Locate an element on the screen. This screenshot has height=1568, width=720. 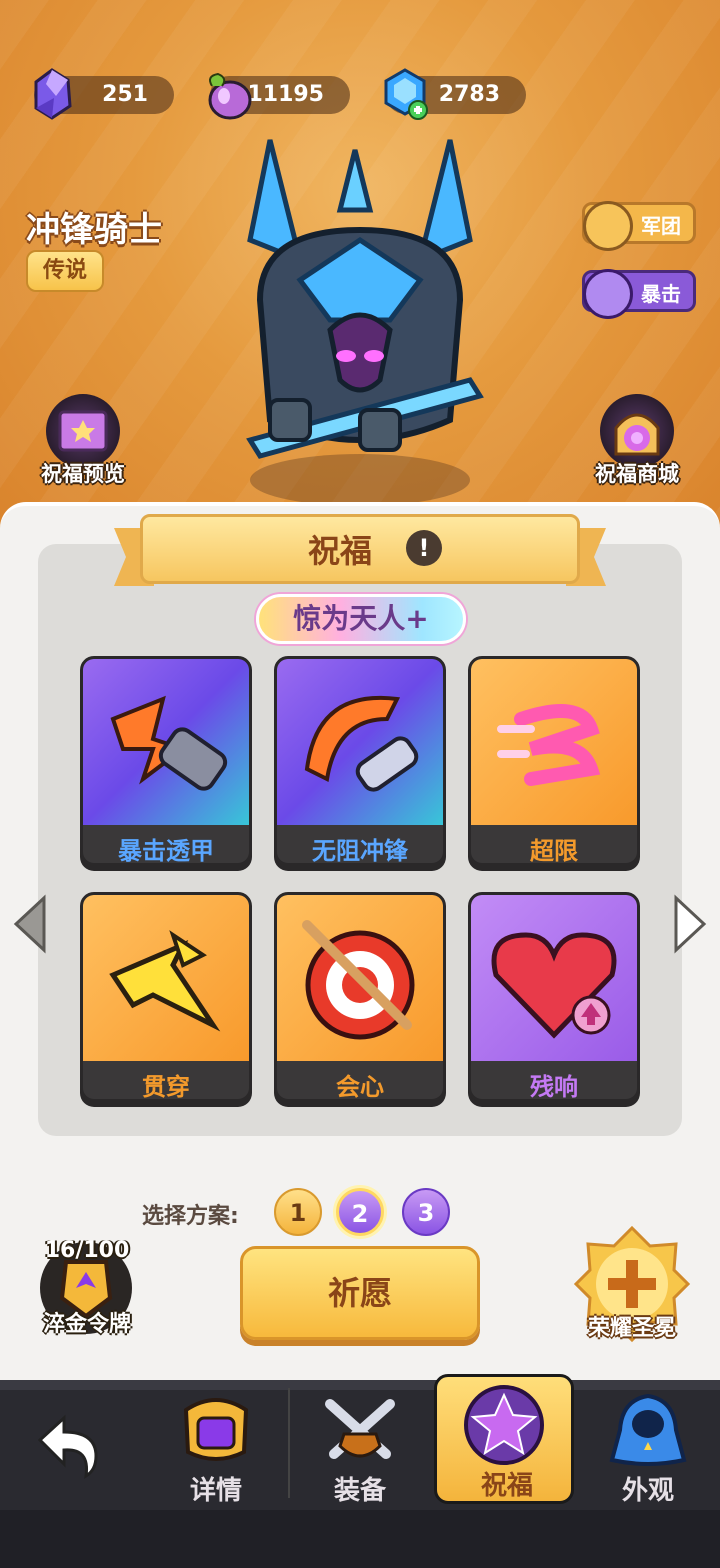
target-icon is located at coordinates (360, 978).